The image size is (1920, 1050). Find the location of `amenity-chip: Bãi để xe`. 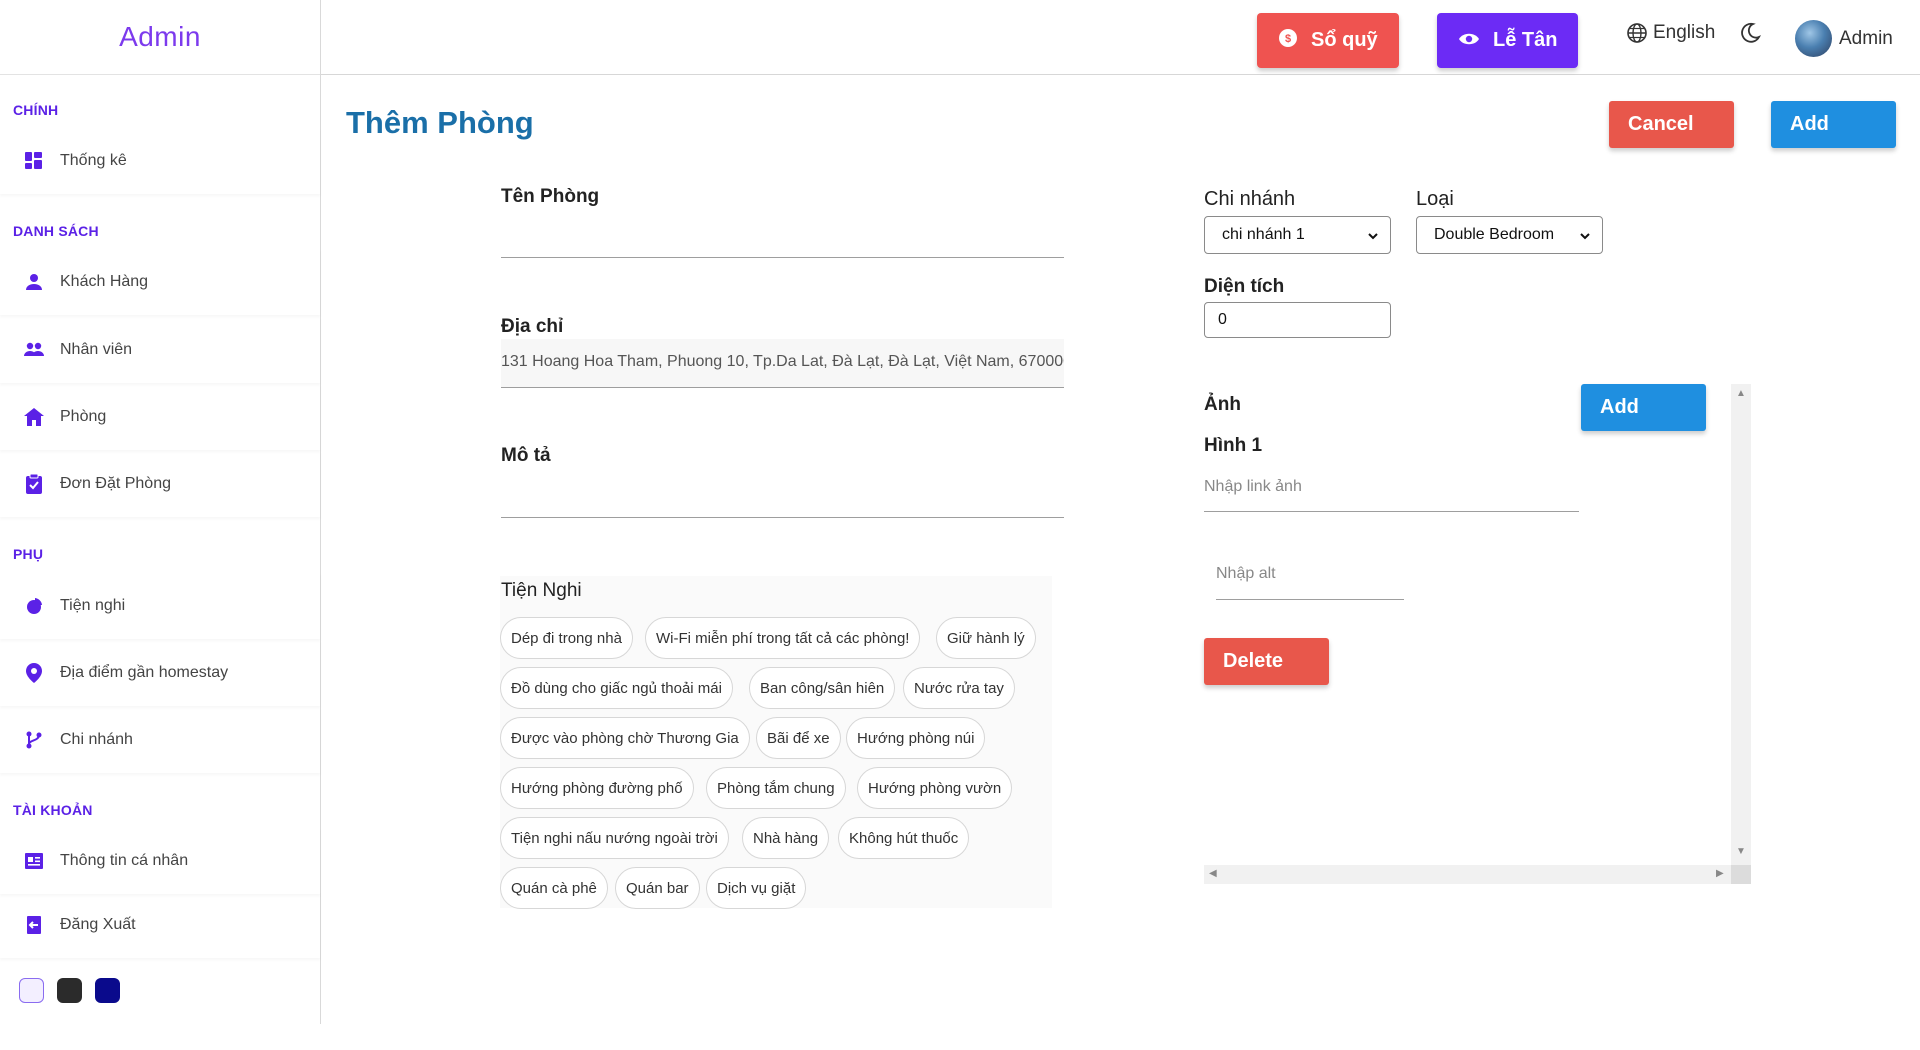

amenity-chip: Bãi để xe is located at coordinates (798, 738).